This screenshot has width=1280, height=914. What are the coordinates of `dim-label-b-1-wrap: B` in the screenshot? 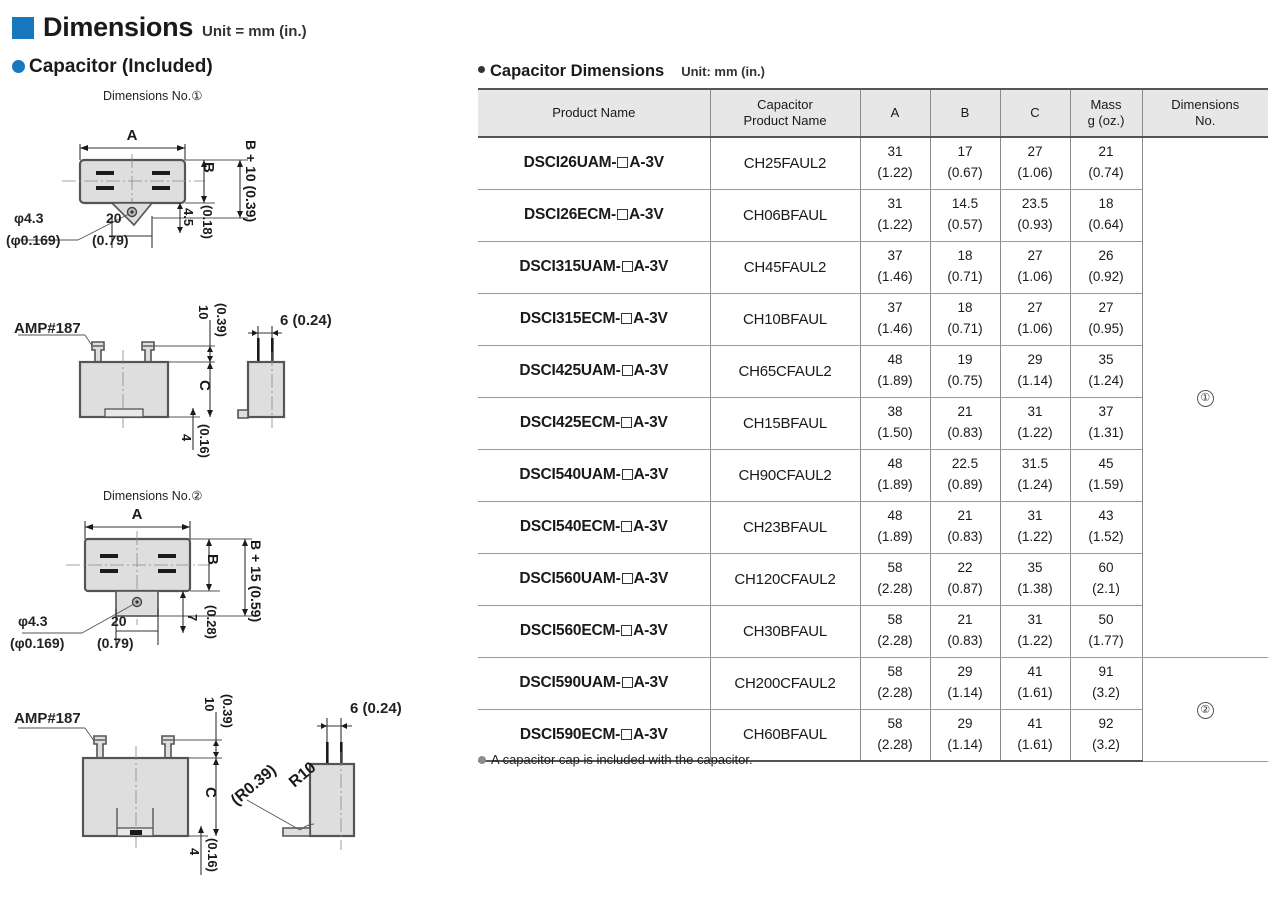 It's located at (208, 169).